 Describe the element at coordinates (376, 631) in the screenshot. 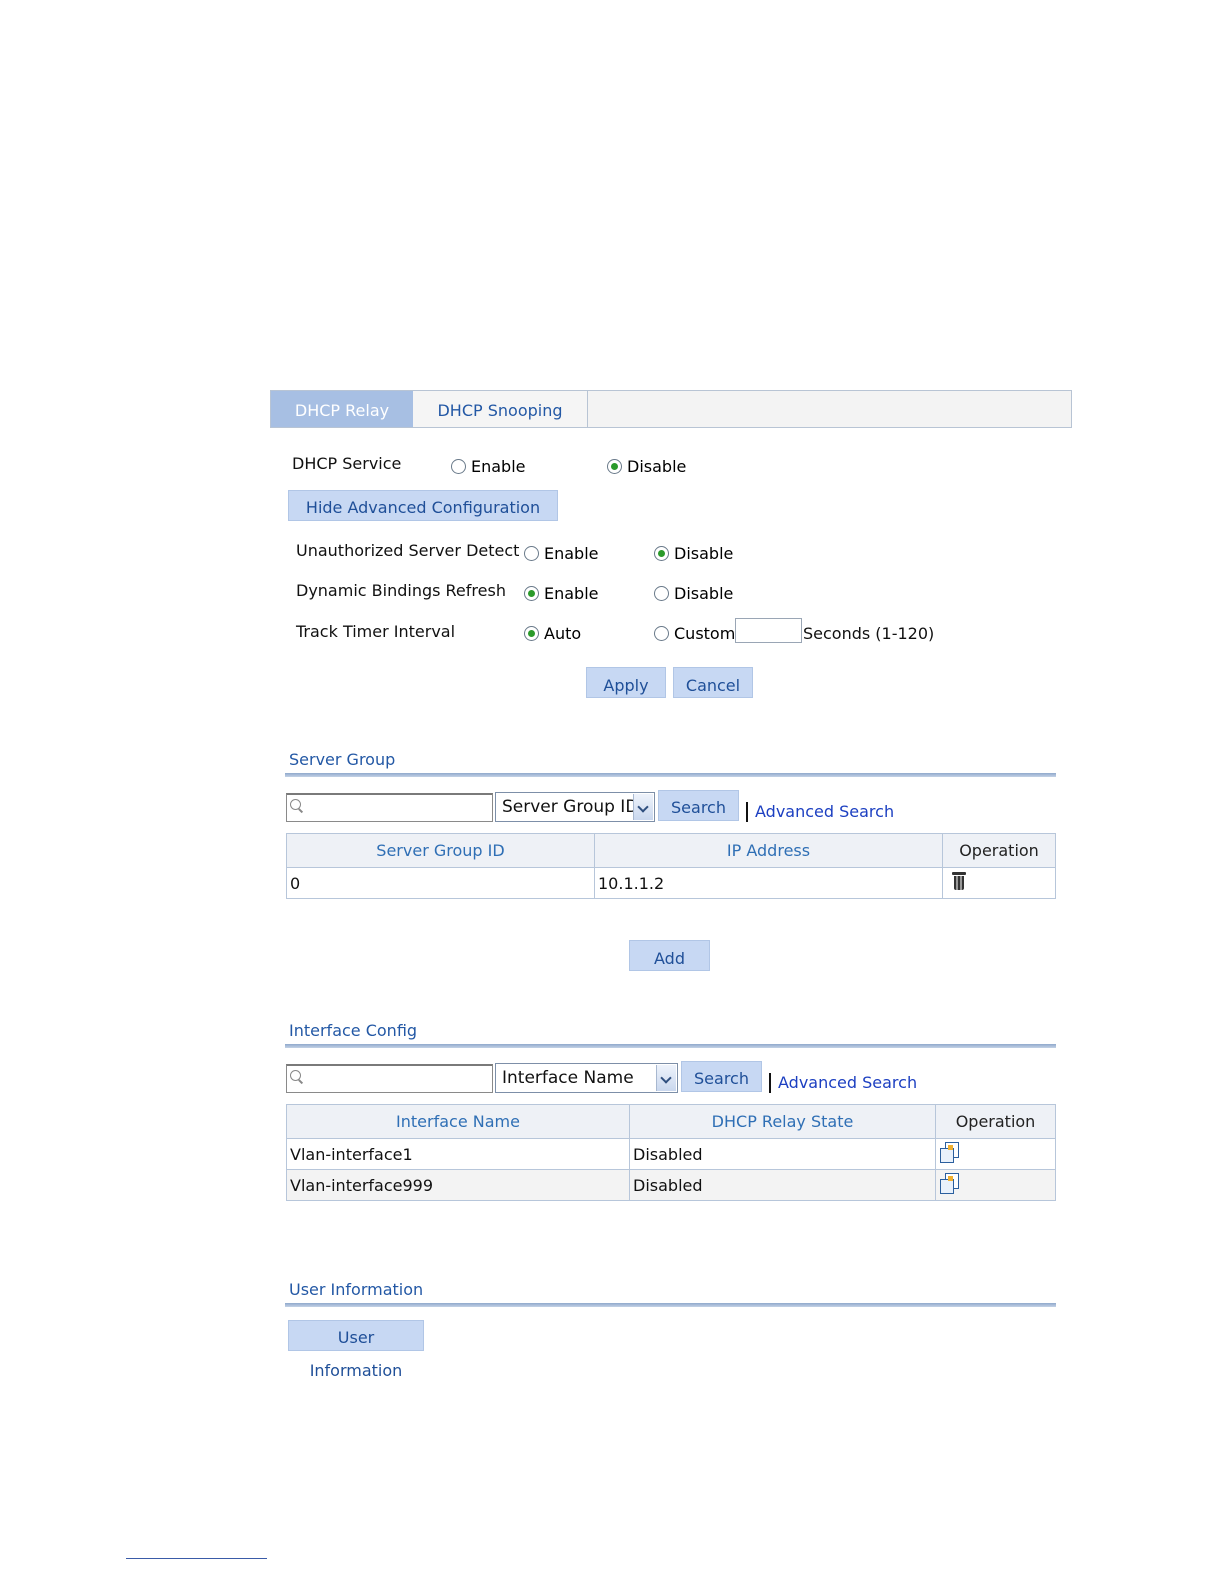

I see `track-timer-interval-label: Track Timer Interval` at that location.